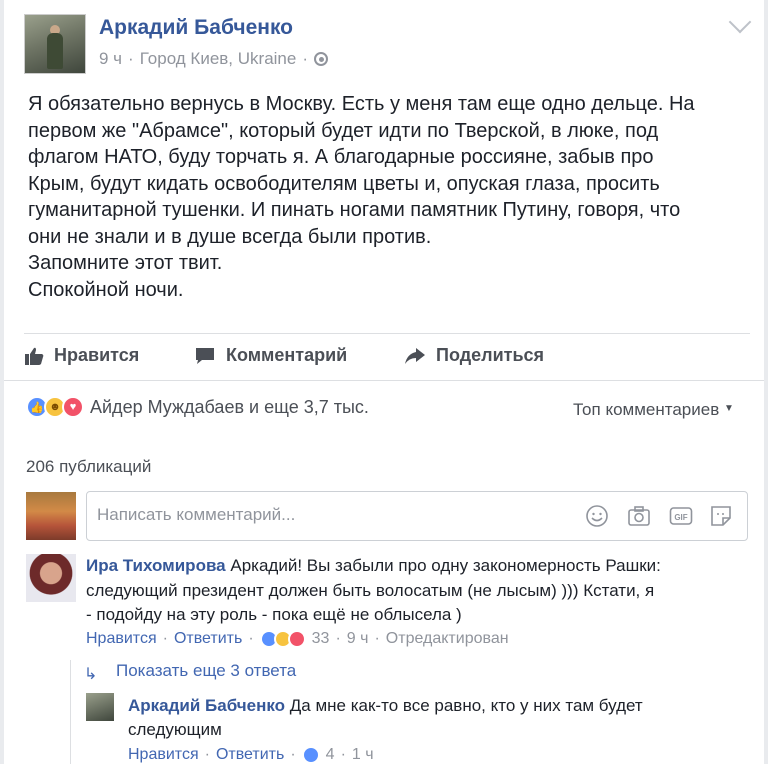  I want to click on globe-icon, so click(321, 59).